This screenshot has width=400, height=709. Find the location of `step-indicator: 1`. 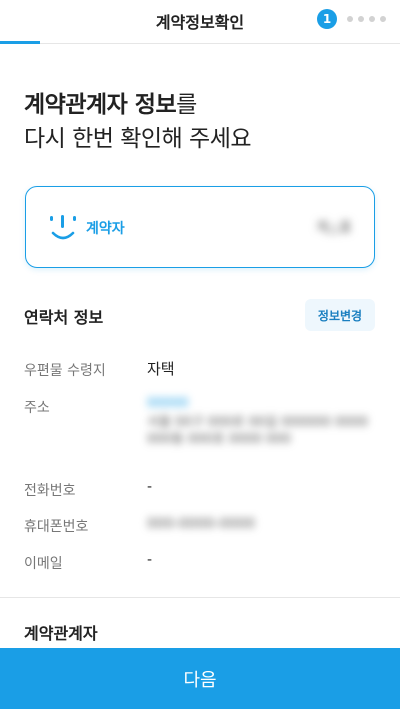

step-indicator: 1 is located at coordinates (351, 19).